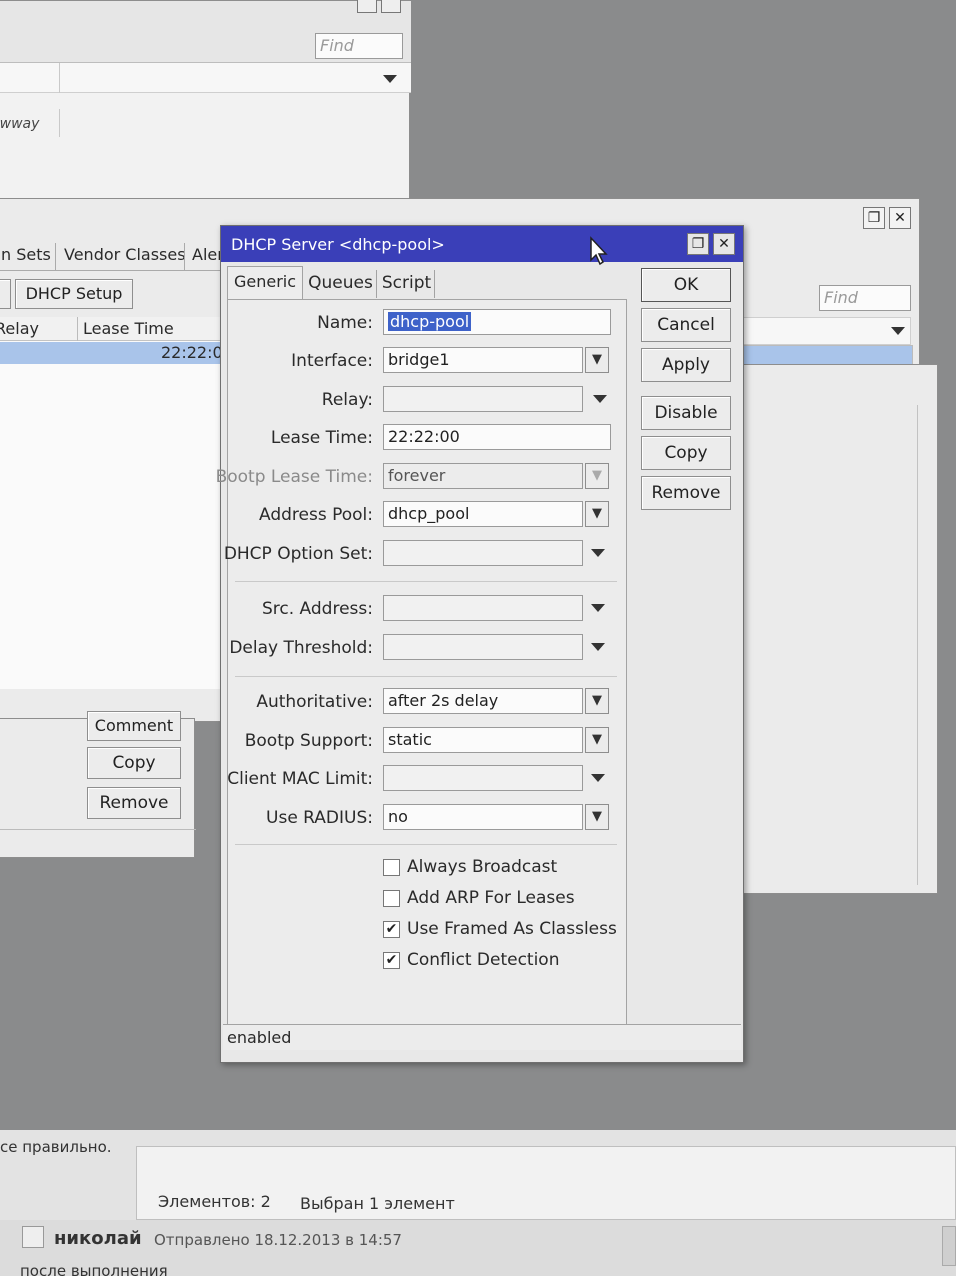  Describe the element at coordinates (597, 476) in the screenshot. I see `bootp-lease-time-dropdown-icon: ▼` at that location.